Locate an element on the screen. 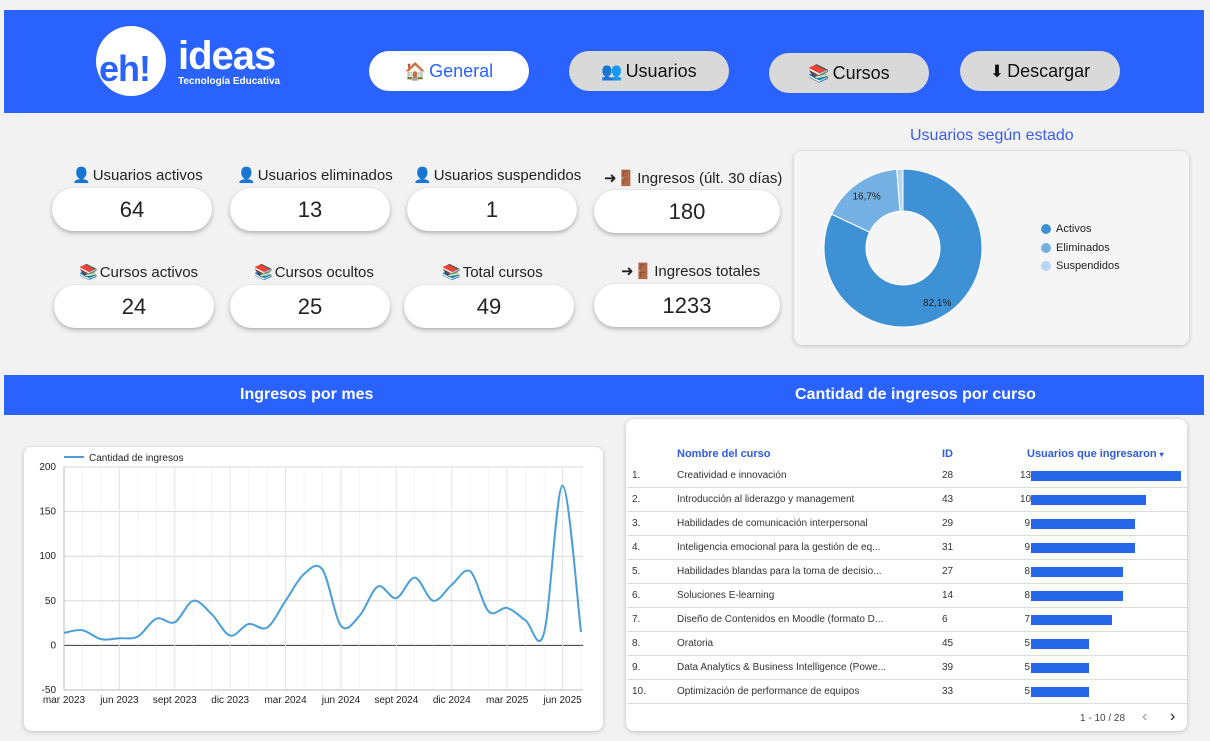 The width and height of the screenshot is (1210, 741). row-course-id: 14 is located at coordinates (948, 595).